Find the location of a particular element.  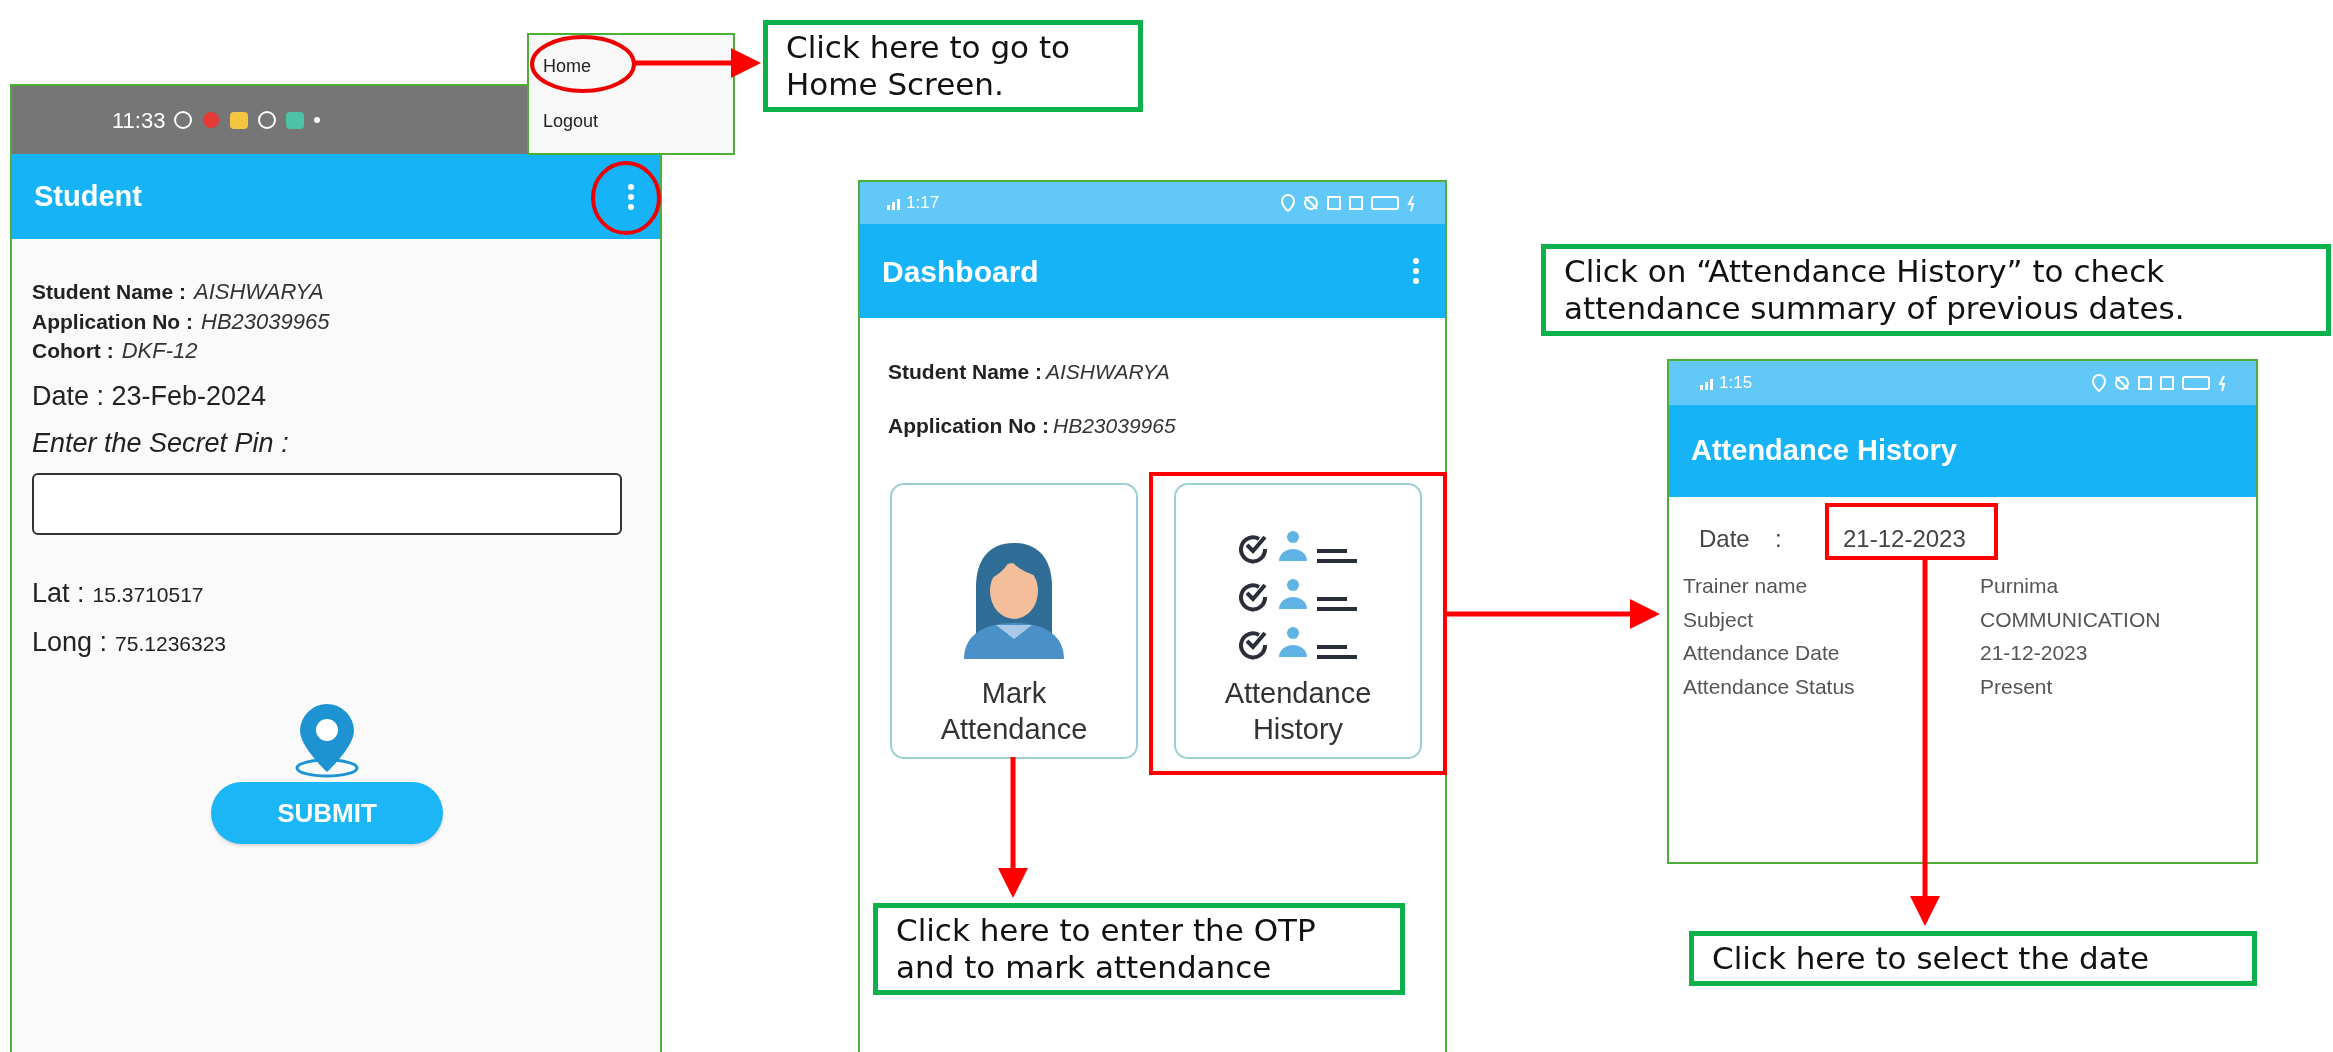

attendance-list-icon is located at coordinates (1298, 595).